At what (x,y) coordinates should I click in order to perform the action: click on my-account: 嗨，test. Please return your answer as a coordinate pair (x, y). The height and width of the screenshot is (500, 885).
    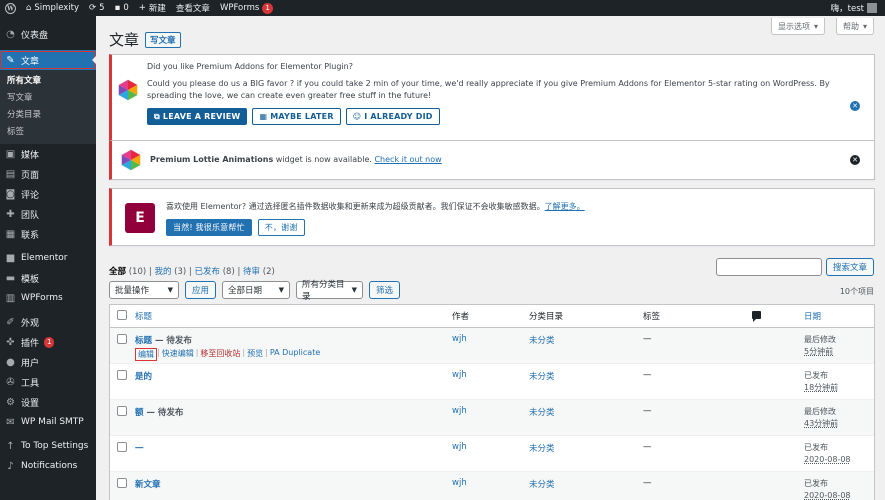
    Looking at the image, I should click on (858, 8).